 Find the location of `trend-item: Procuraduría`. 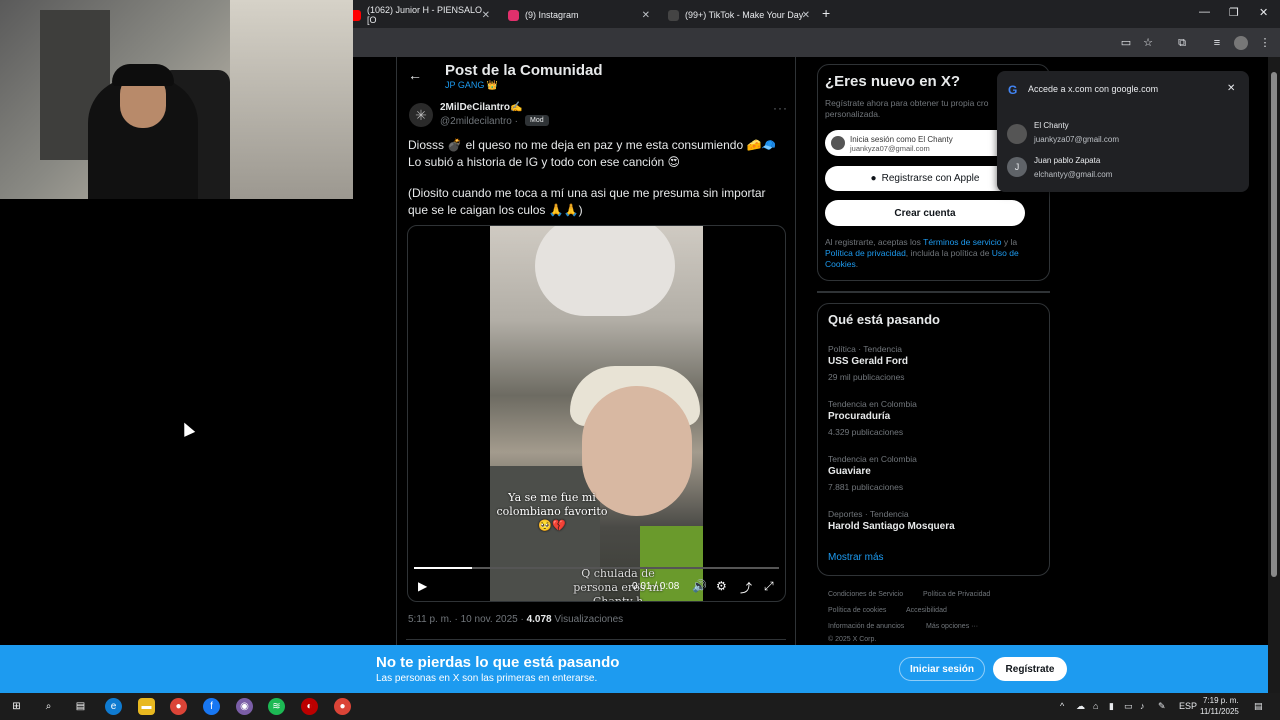

trend-item: Procuraduría is located at coordinates (859, 416).